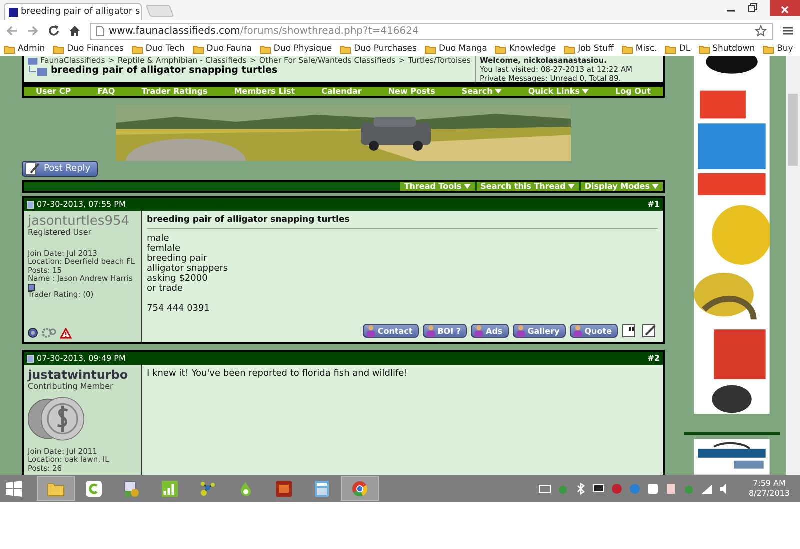 Image resolution: width=800 pixels, height=549 pixels. I want to click on bookmark-folder: Shutdown, so click(727, 49).